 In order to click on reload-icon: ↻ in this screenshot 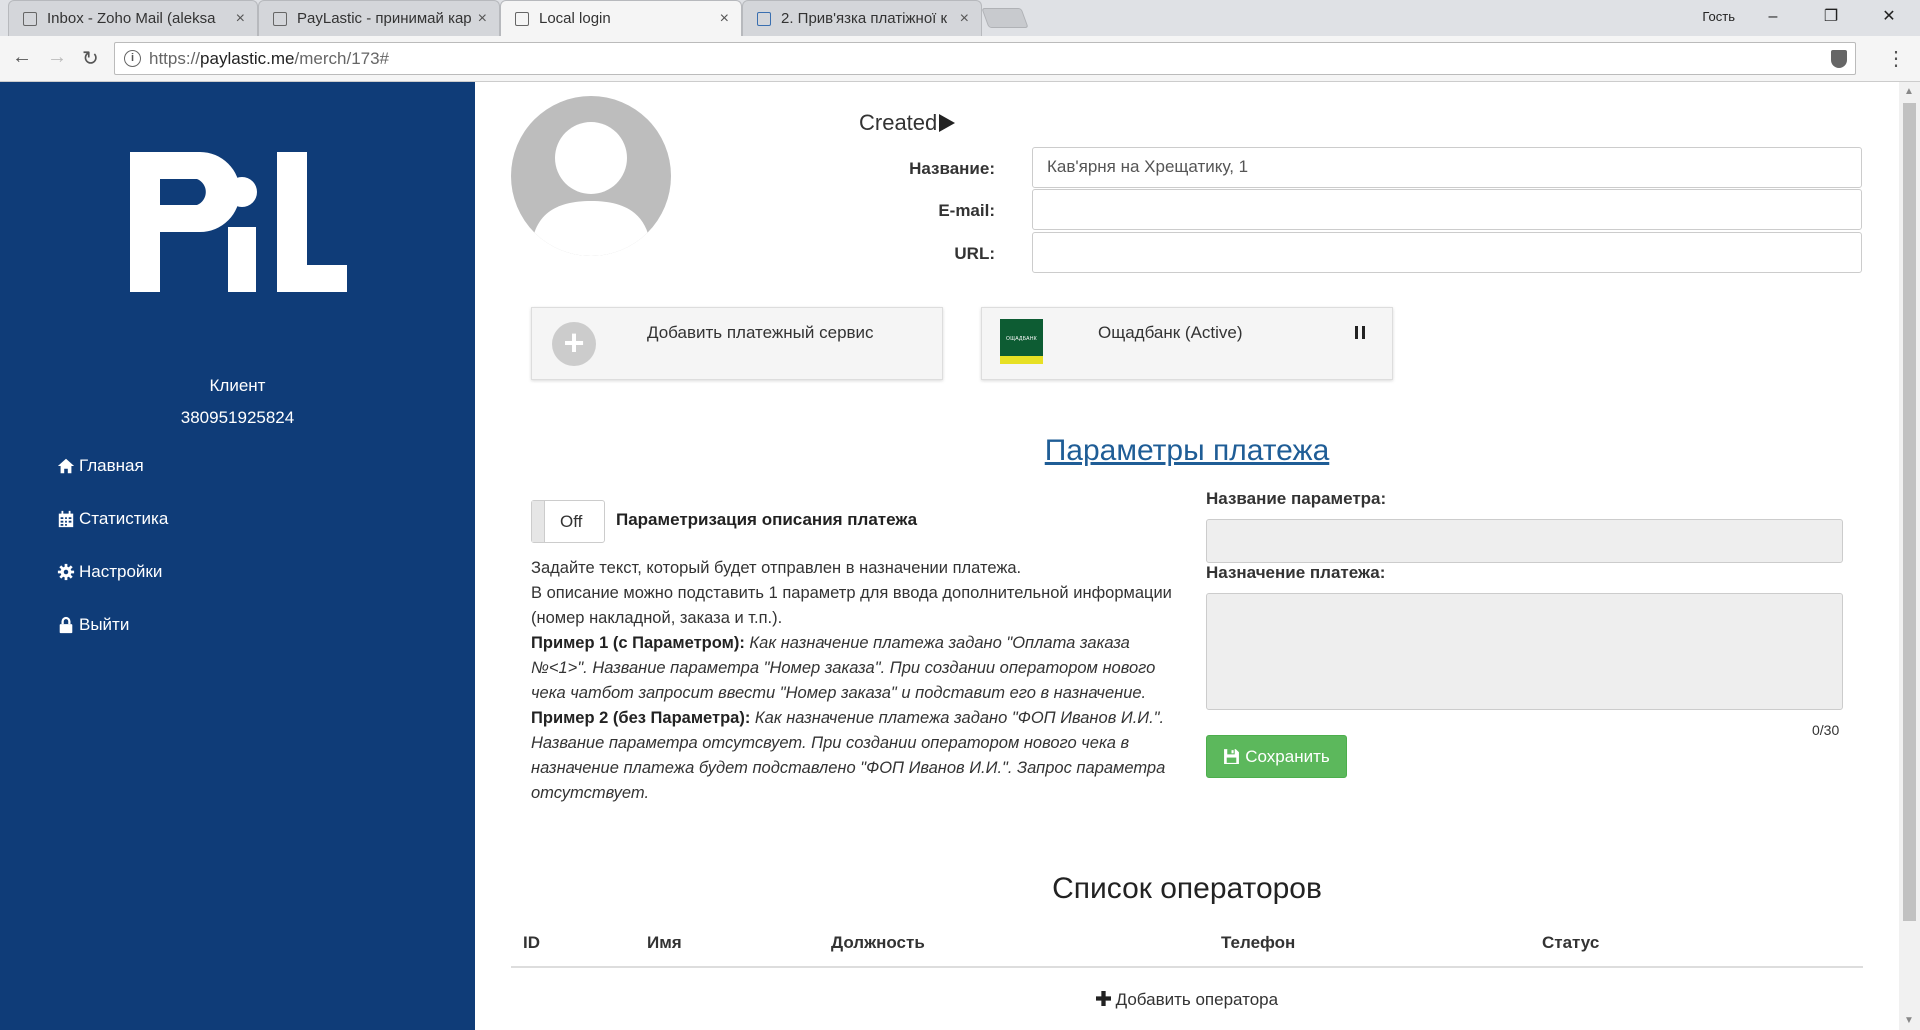, I will do `click(90, 58)`.